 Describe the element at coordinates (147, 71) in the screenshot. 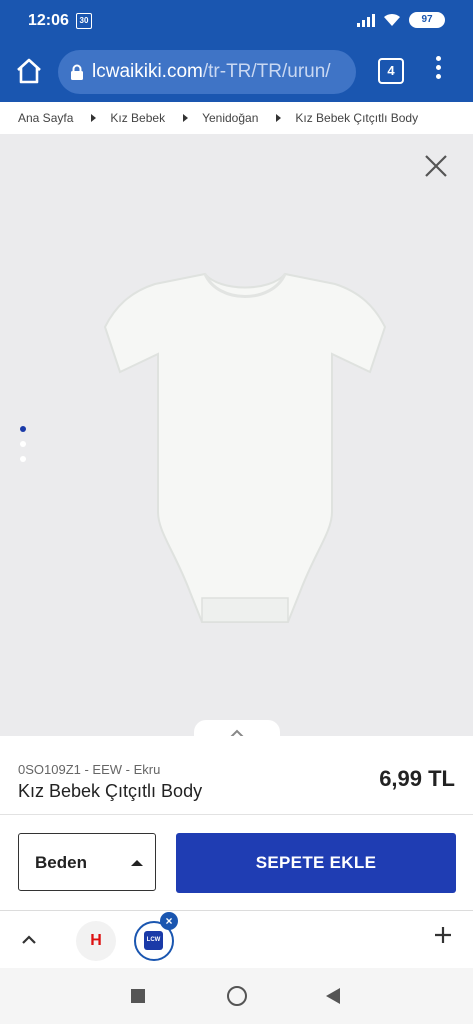

I see `url-host: lcwaikiki.com` at that location.